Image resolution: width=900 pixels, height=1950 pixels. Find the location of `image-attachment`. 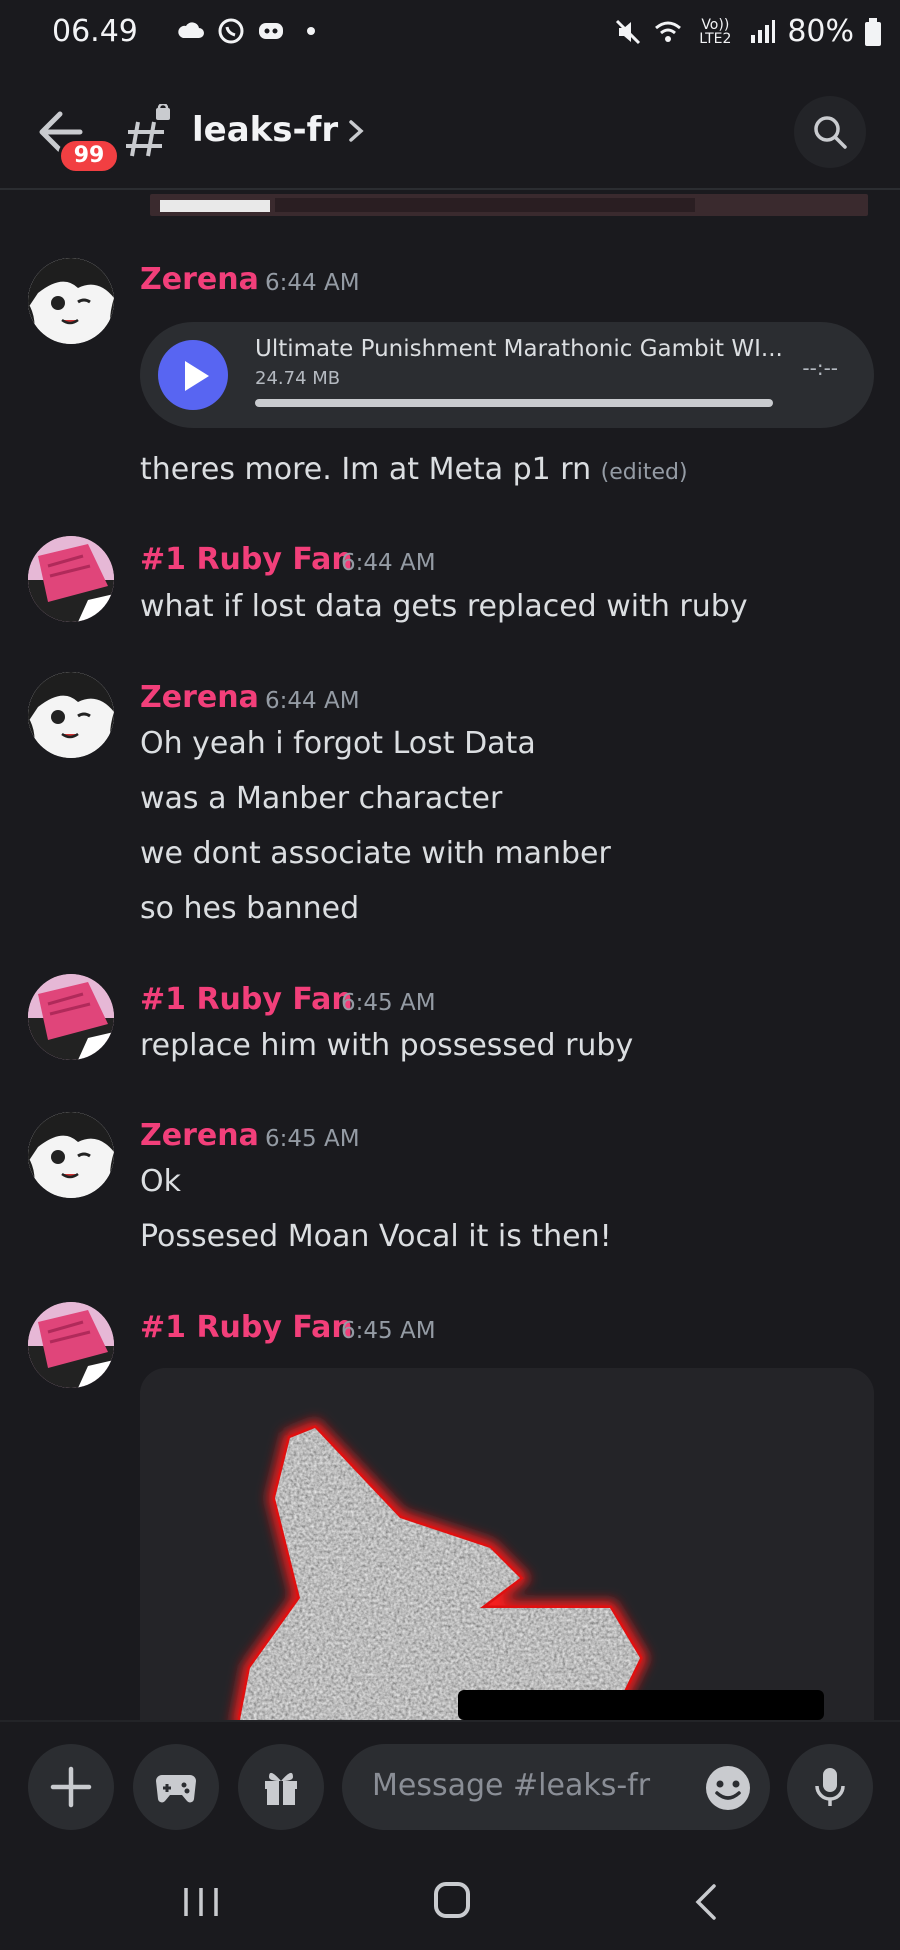

image-attachment is located at coordinates (507, 1544).